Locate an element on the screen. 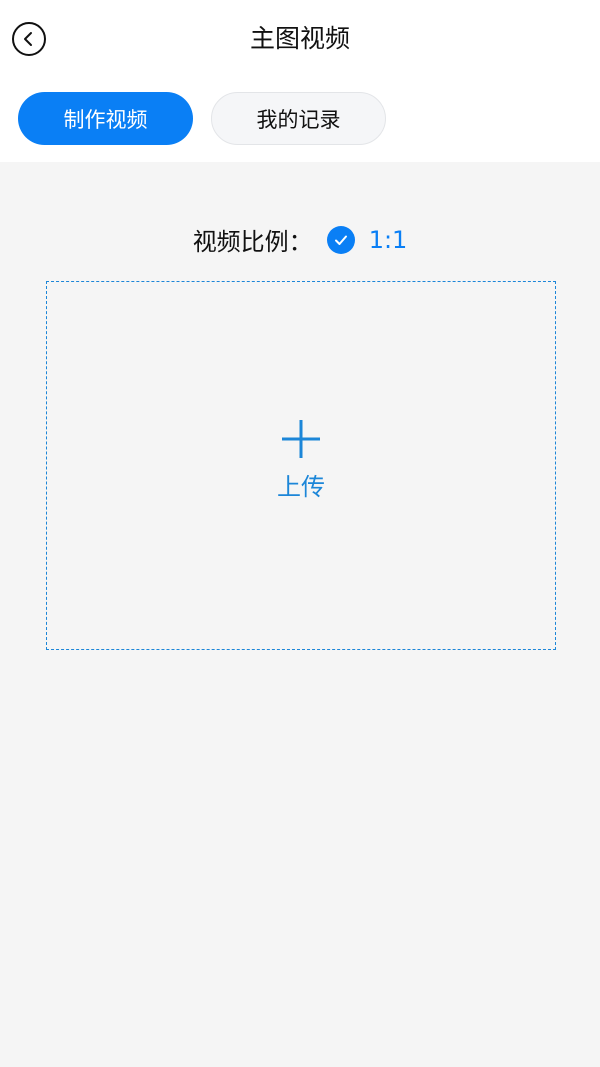 This screenshot has height=1067, width=600. check-circle-icon is located at coordinates (340, 239).